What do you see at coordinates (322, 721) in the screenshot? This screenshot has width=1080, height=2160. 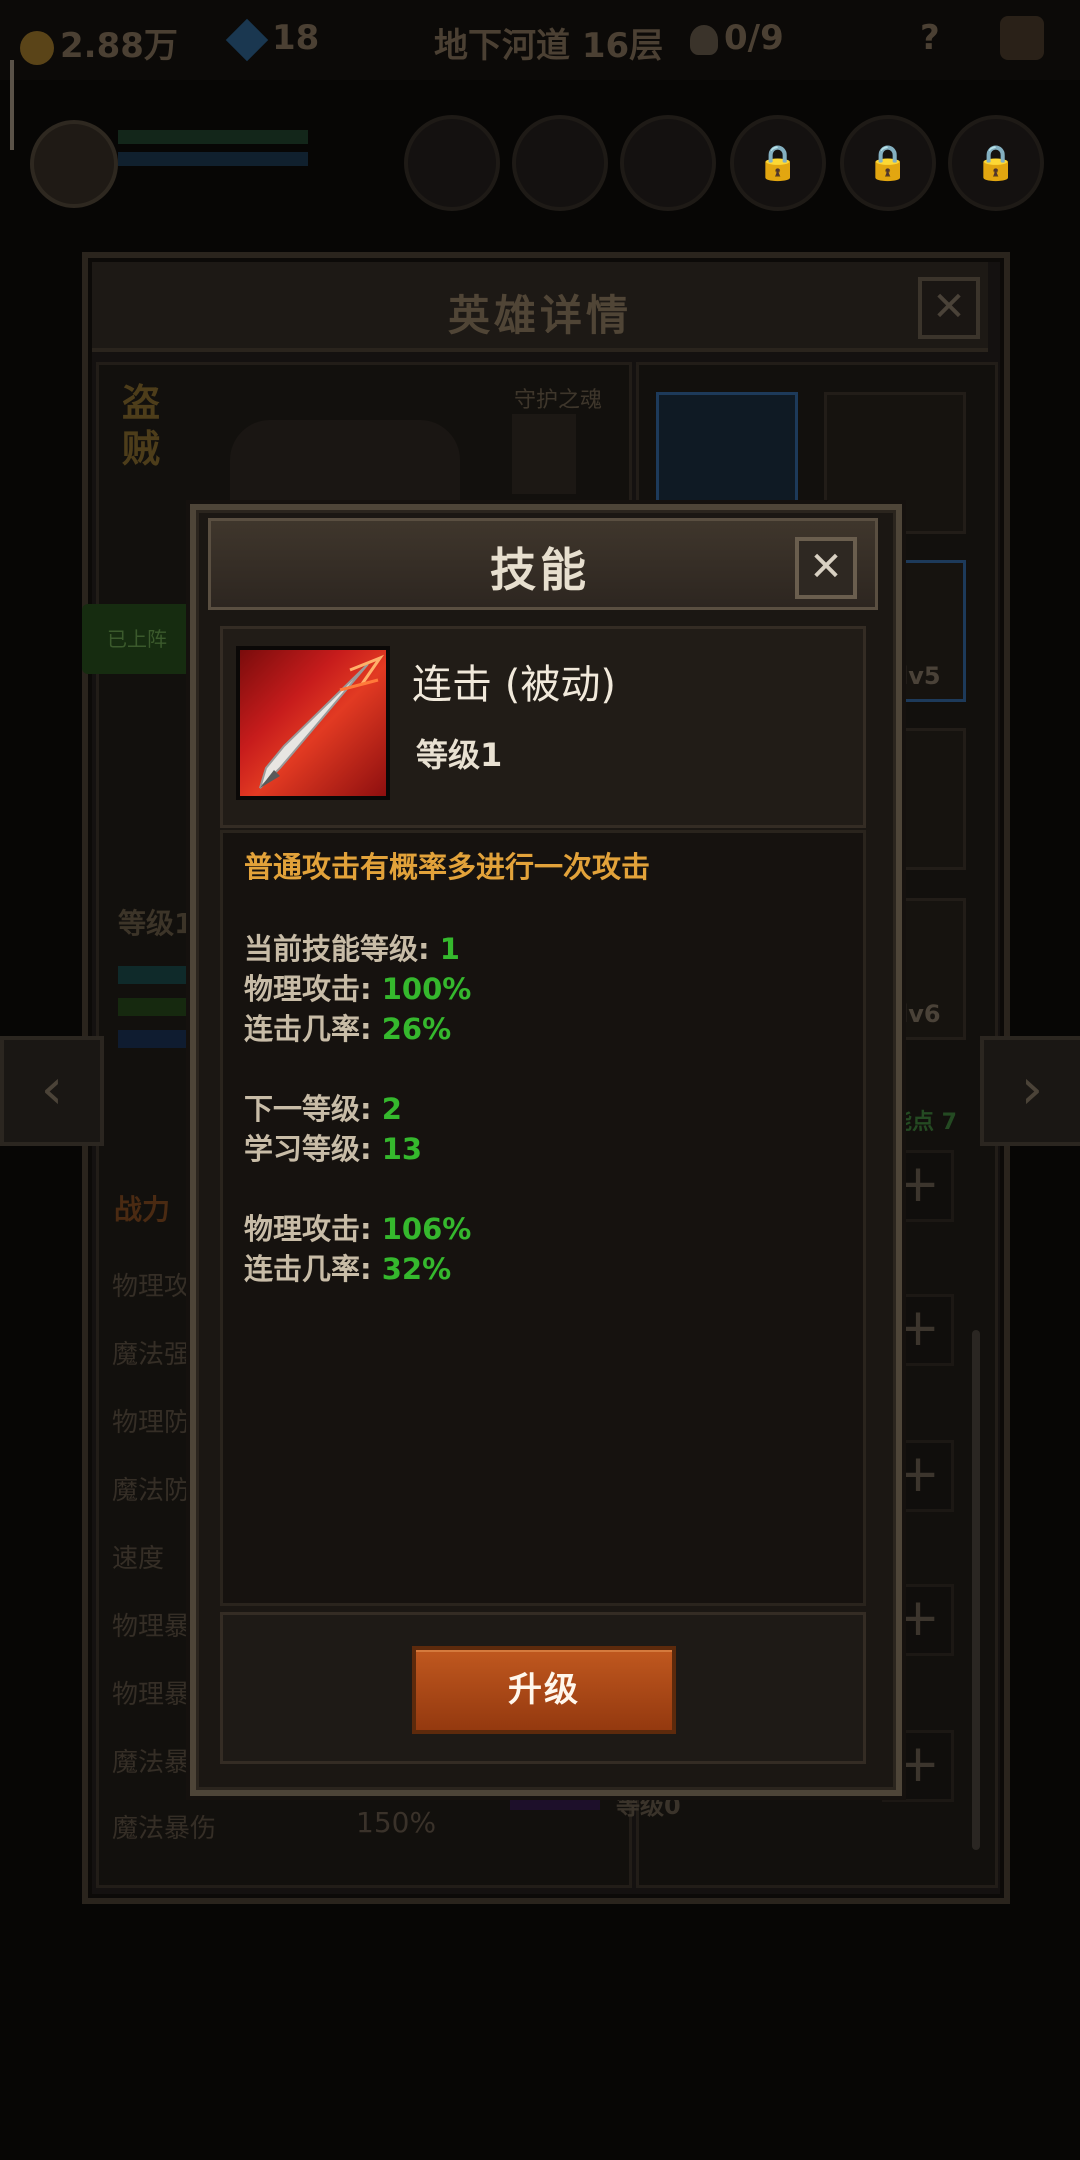 I see `dagger-icon` at bounding box center [322, 721].